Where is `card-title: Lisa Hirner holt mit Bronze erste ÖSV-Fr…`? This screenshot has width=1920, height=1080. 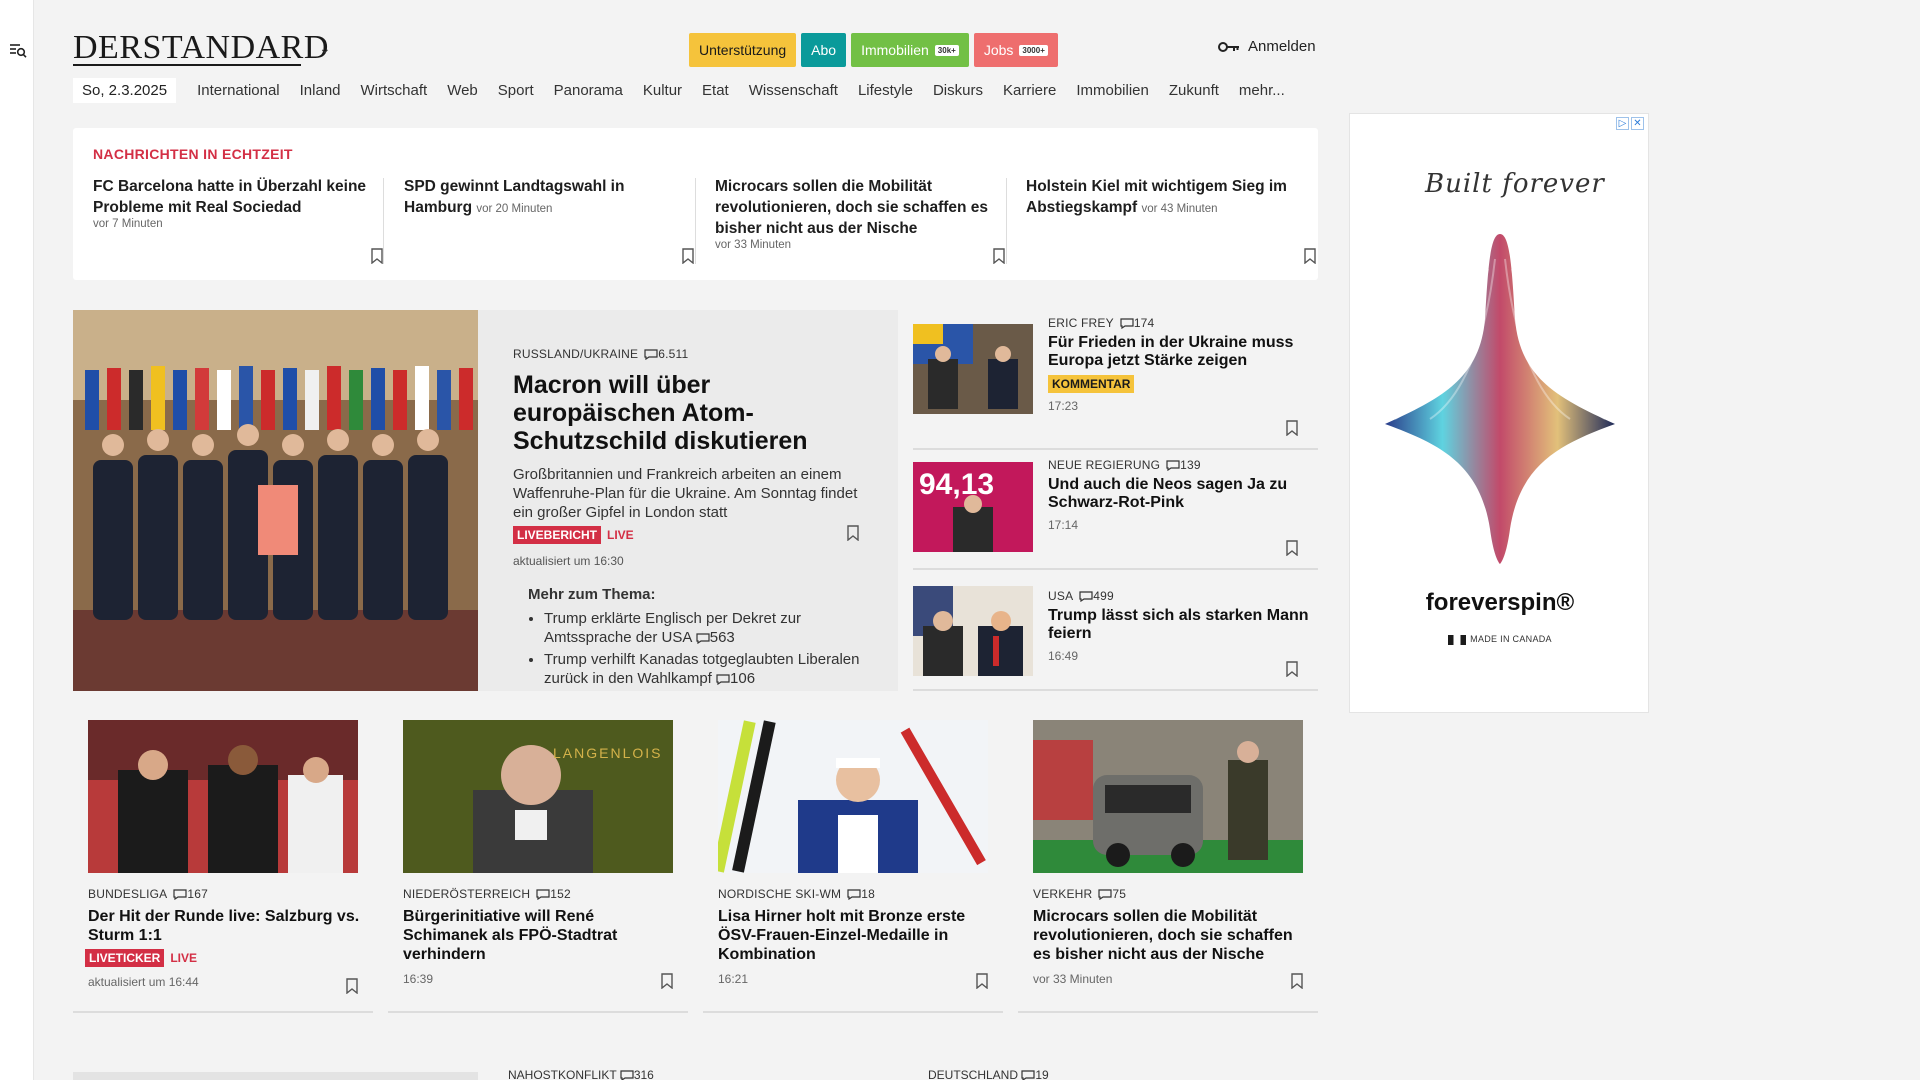
card-title: Lisa Hirner holt mit Bronze erste ÖSV-Fr… is located at coordinates (855, 935).